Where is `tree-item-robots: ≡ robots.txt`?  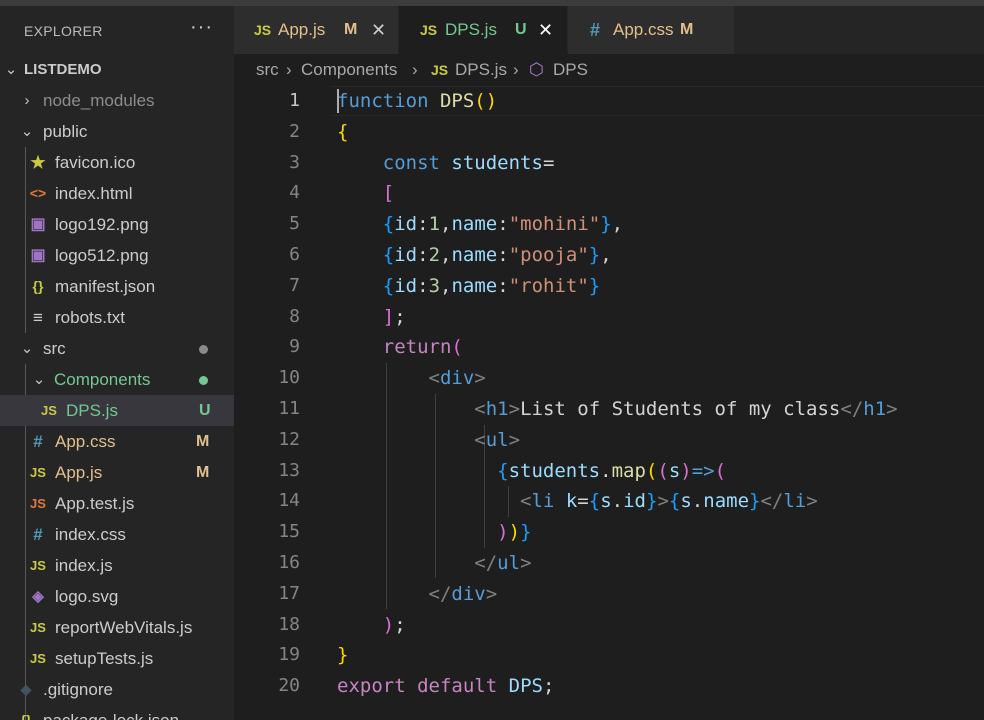 tree-item-robots: ≡ robots.txt is located at coordinates (117, 317).